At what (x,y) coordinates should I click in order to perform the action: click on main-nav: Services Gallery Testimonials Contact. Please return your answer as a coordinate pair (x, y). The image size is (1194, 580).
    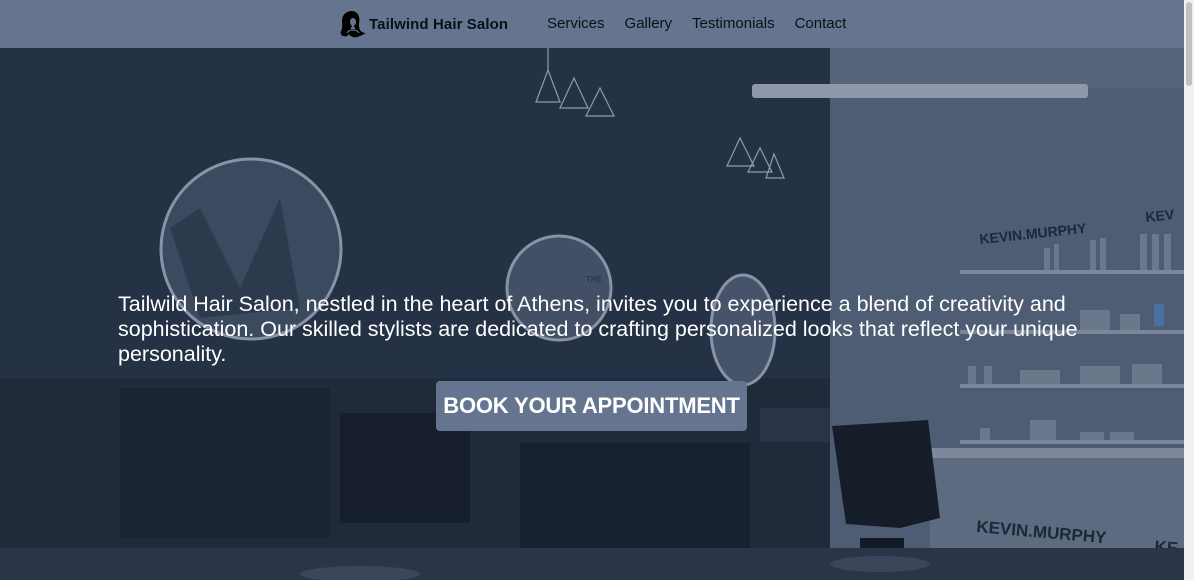
    Looking at the image, I should click on (706, 24).